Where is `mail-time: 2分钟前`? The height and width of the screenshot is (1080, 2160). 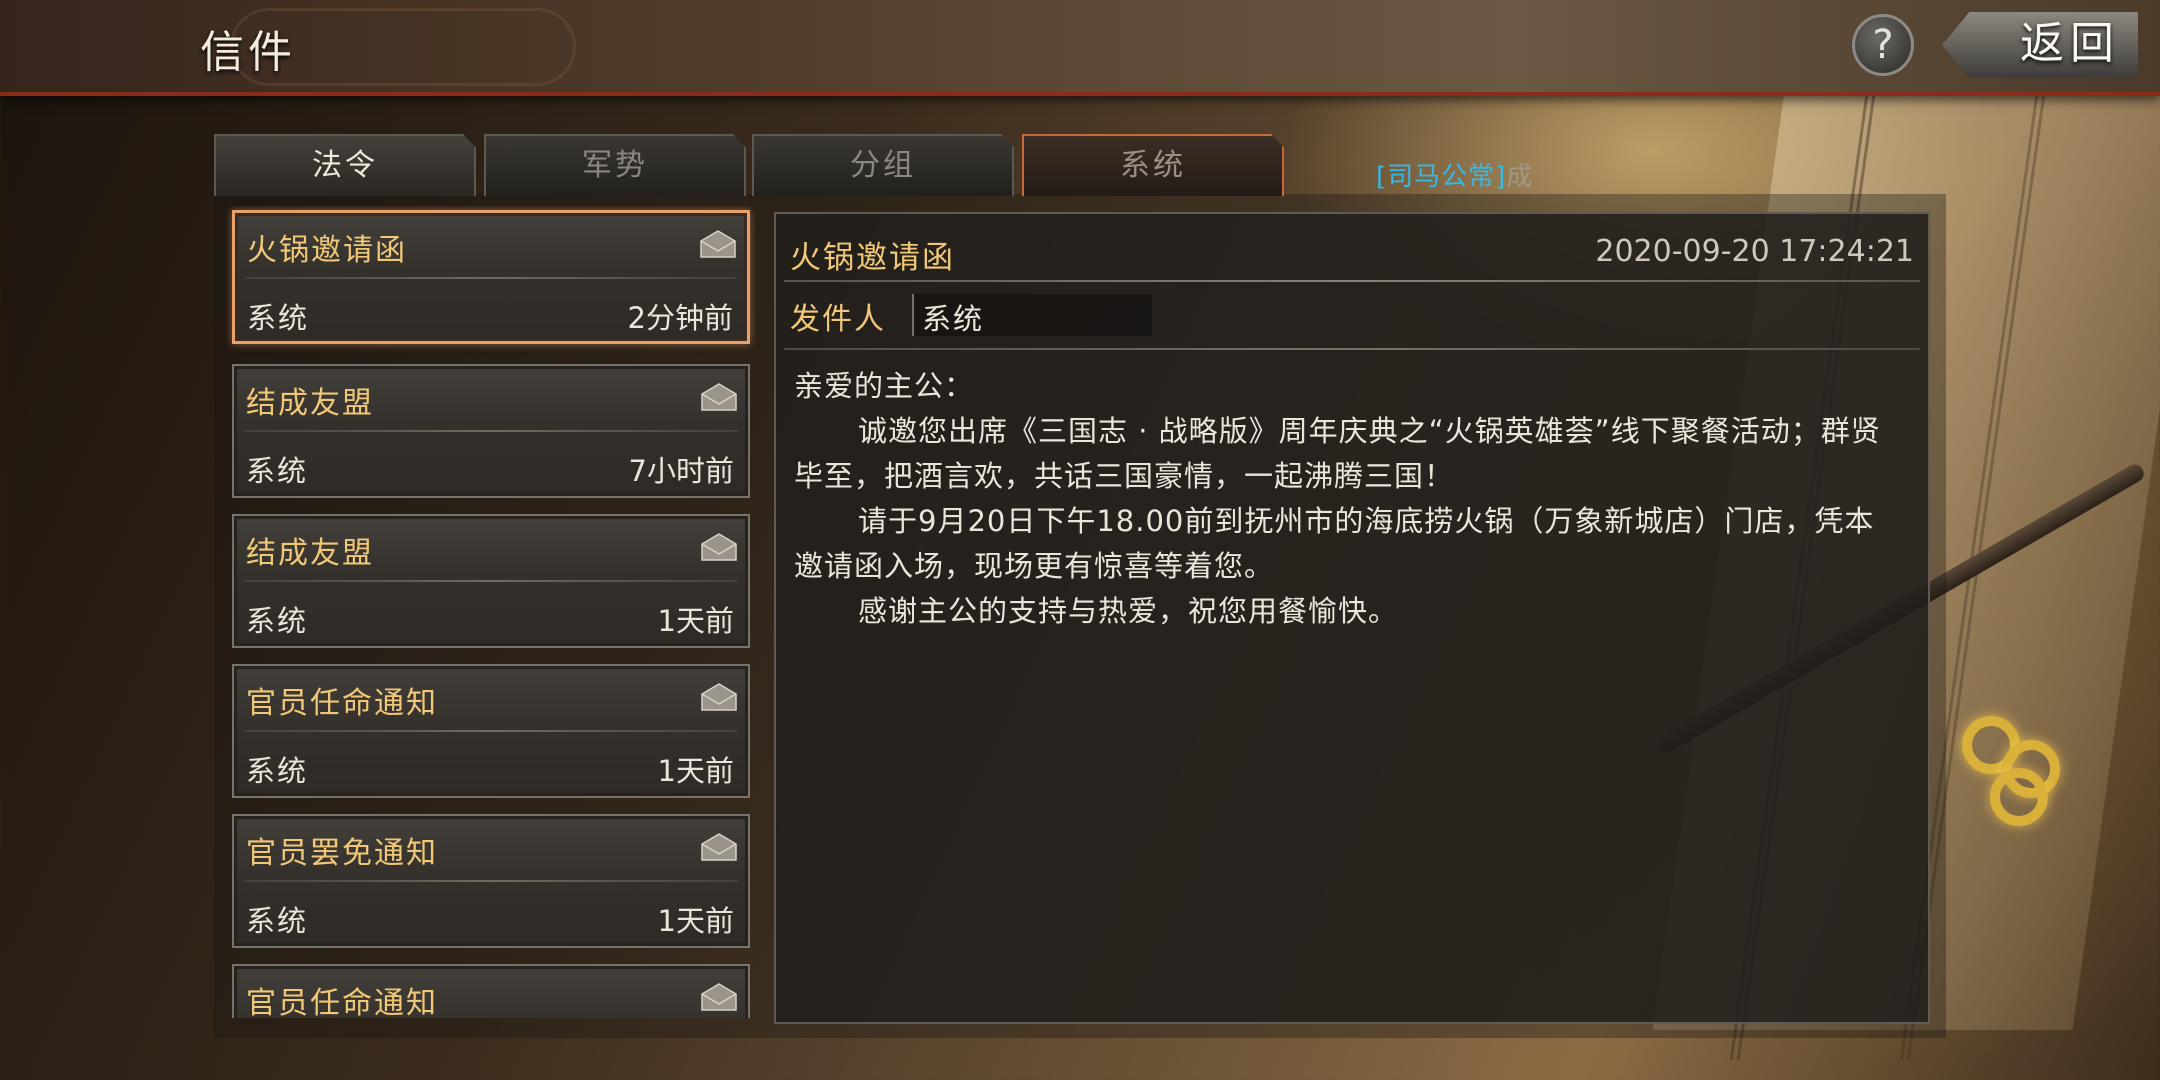 mail-time: 2分钟前 is located at coordinates (680, 318).